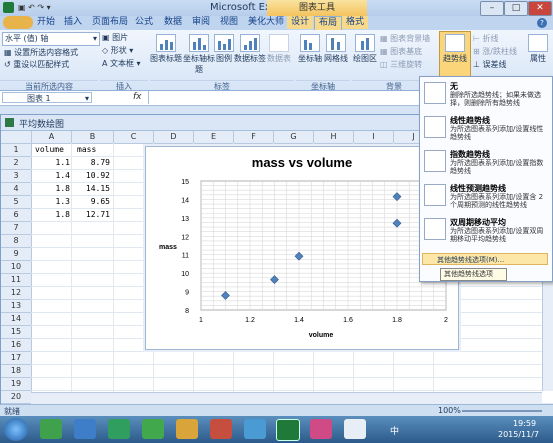 Image resolution: width=553 pixels, height=443 pixels. Describe the element at coordinates (516, 8) in the screenshot. I see `maximize-button: □` at that location.